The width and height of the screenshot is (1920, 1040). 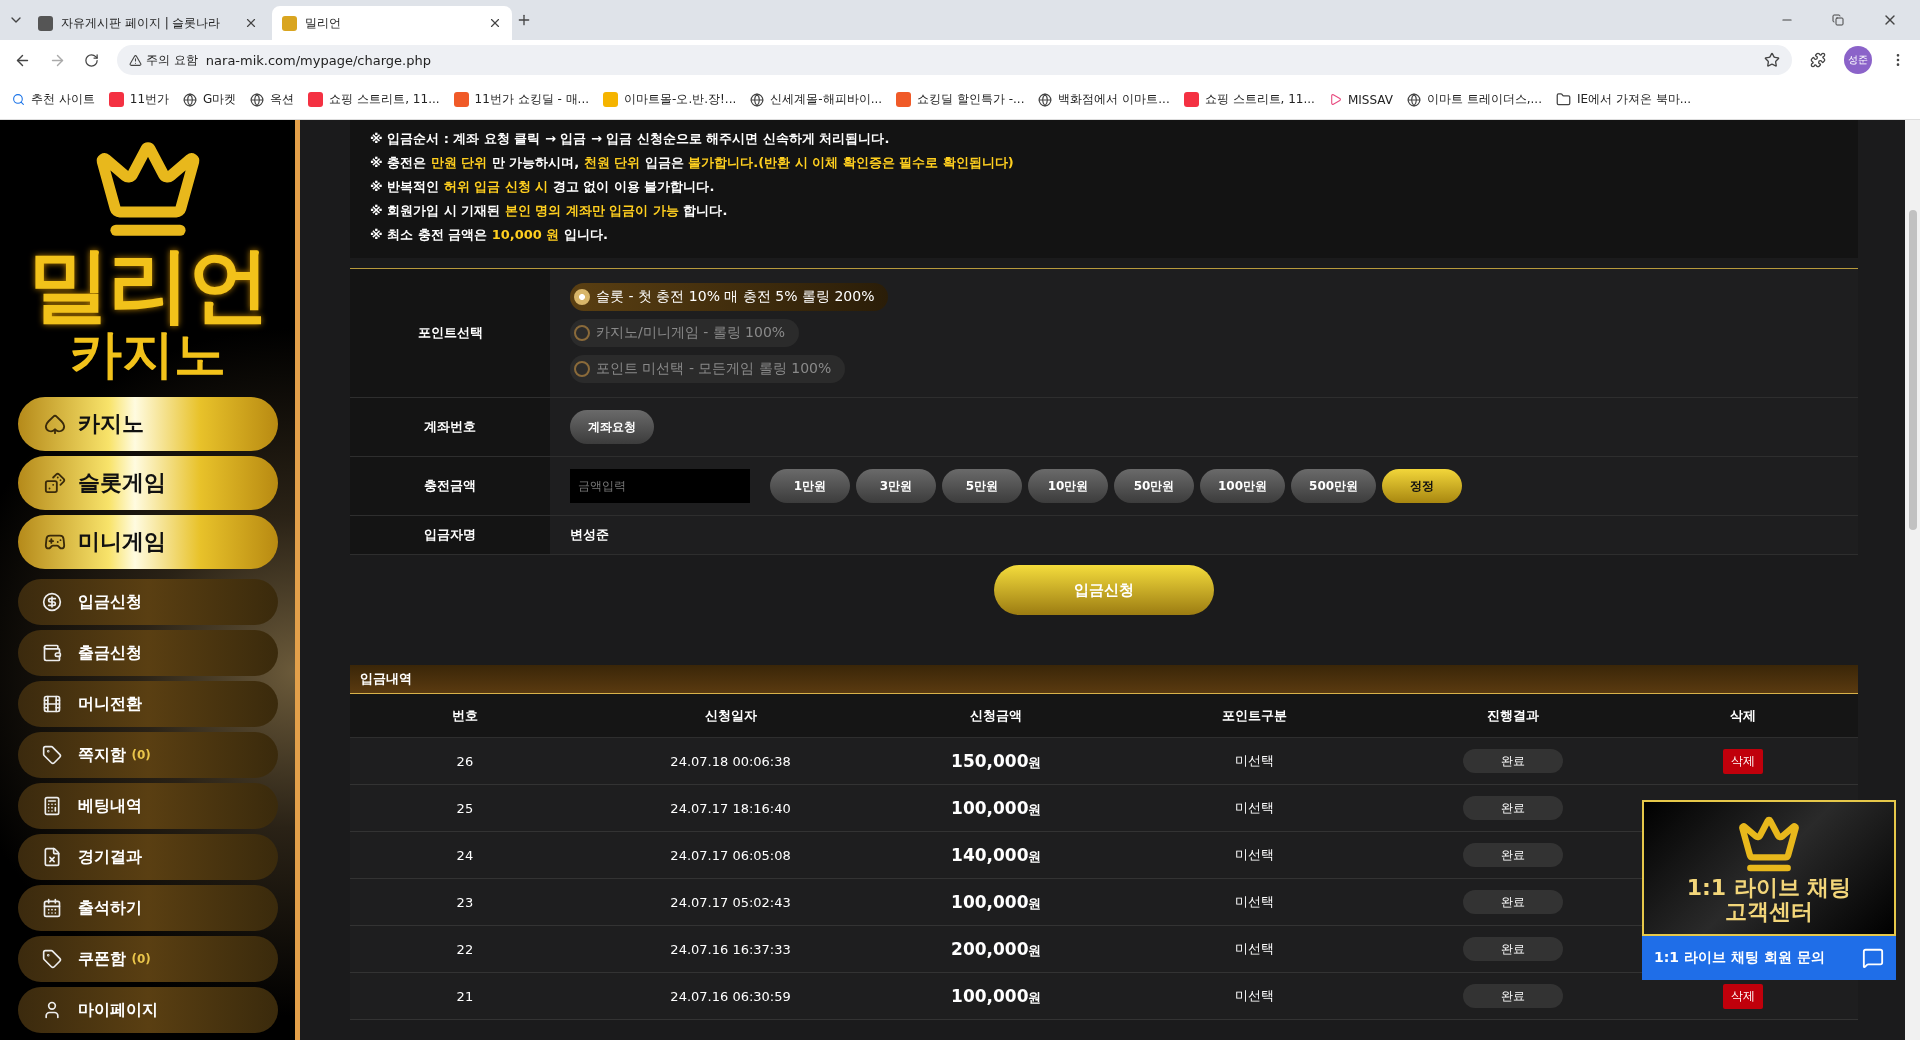 I want to click on bookmark: G마켓, so click(x=210, y=99).